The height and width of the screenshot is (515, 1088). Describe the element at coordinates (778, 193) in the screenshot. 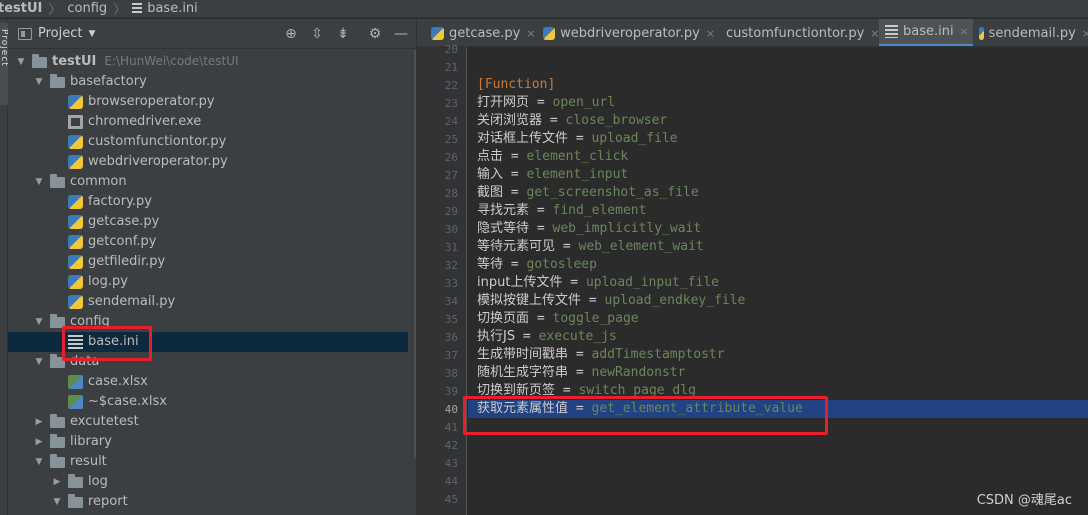

I see `code-line-entry: 截图 = get_screenshot_as_file` at that location.